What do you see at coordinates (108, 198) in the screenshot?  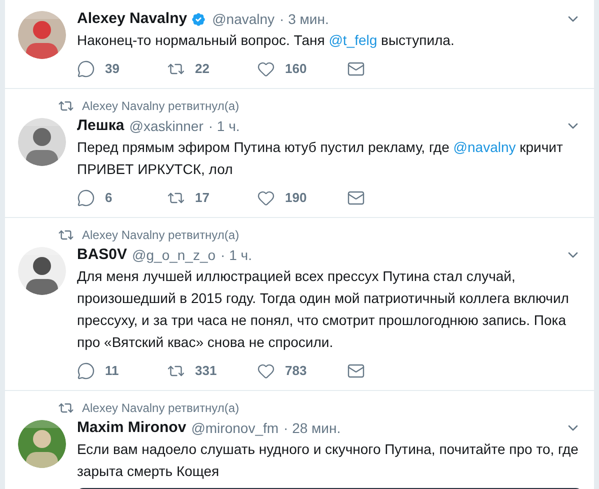 I see `action-count: 6` at bounding box center [108, 198].